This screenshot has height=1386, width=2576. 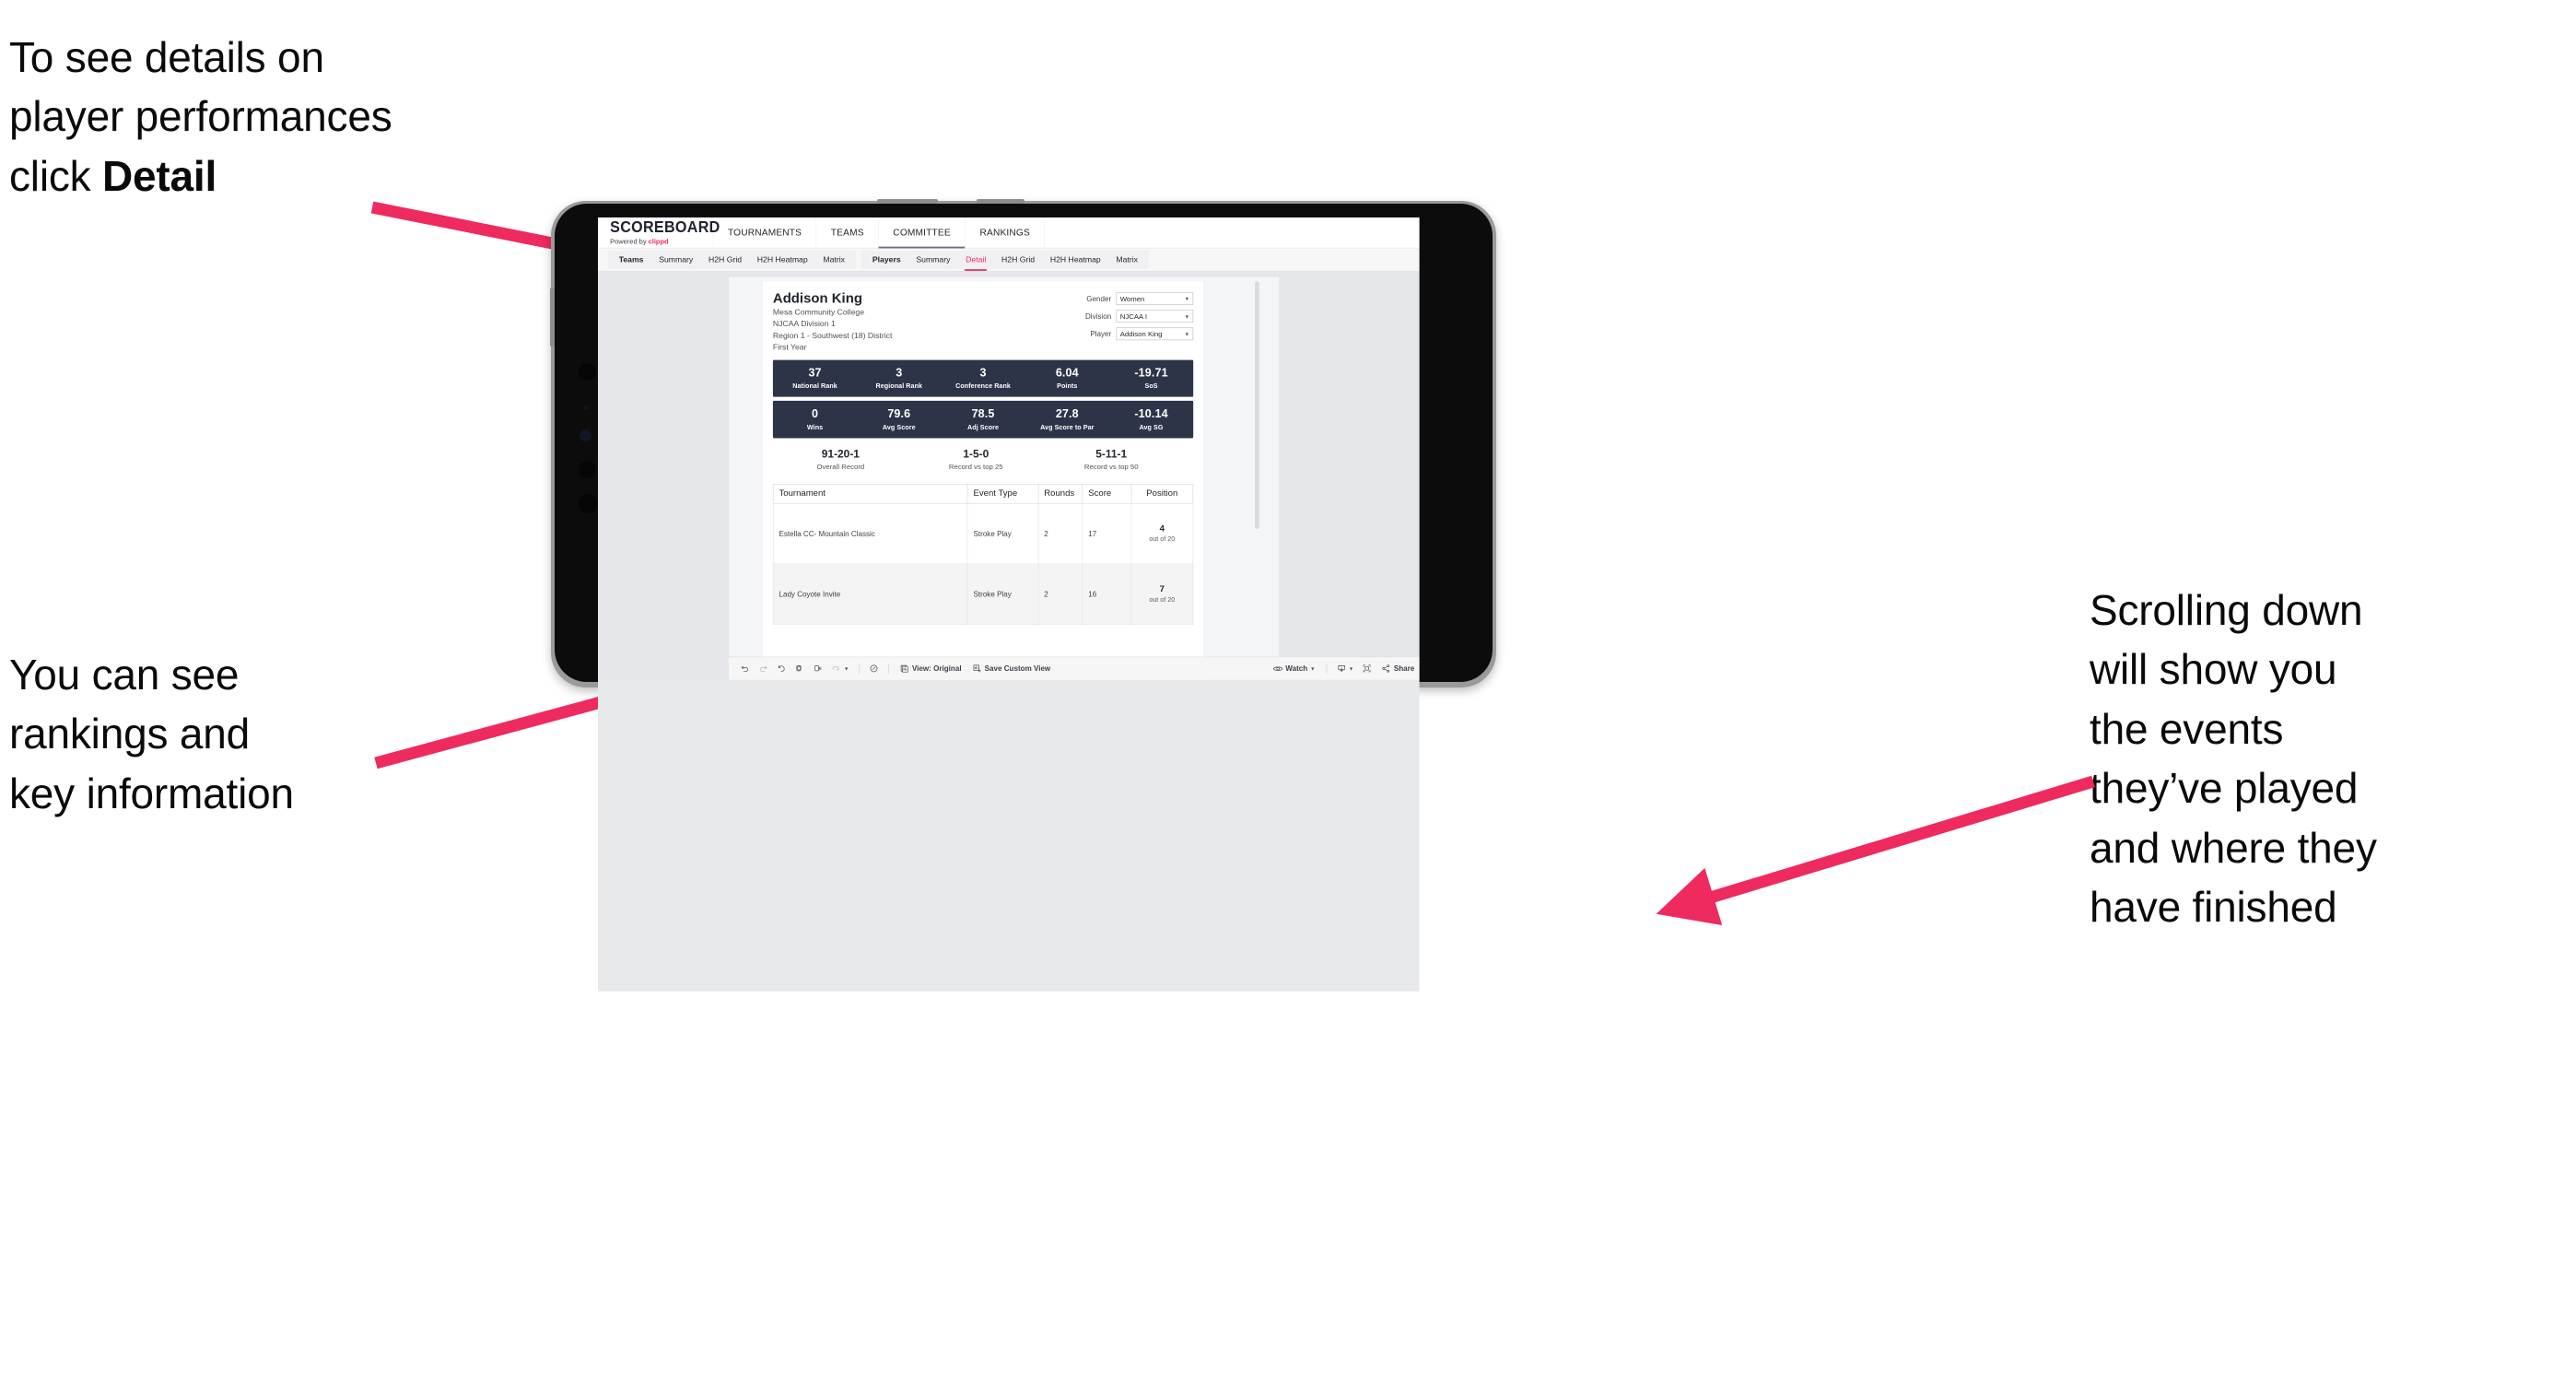 I want to click on redo-icon, so click(x=762, y=668).